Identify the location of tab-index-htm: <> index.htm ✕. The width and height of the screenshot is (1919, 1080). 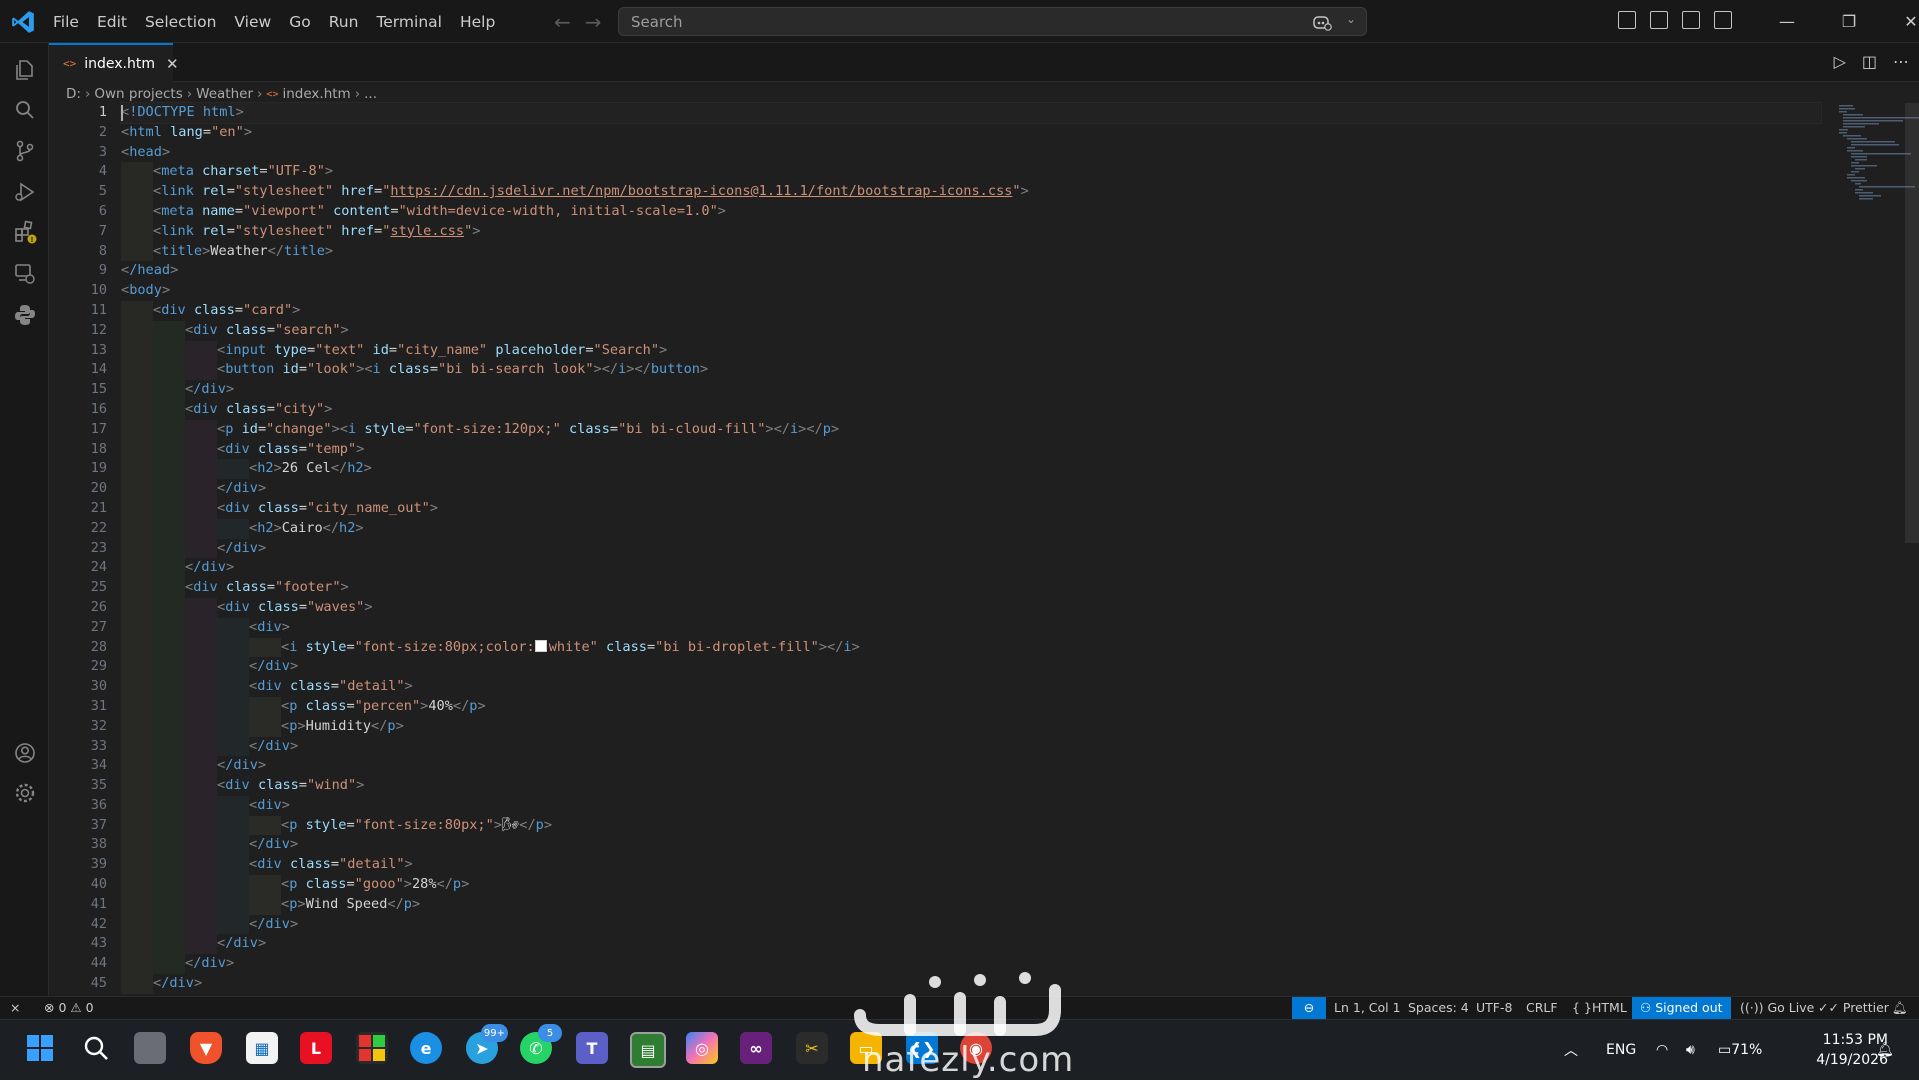
(114, 62).